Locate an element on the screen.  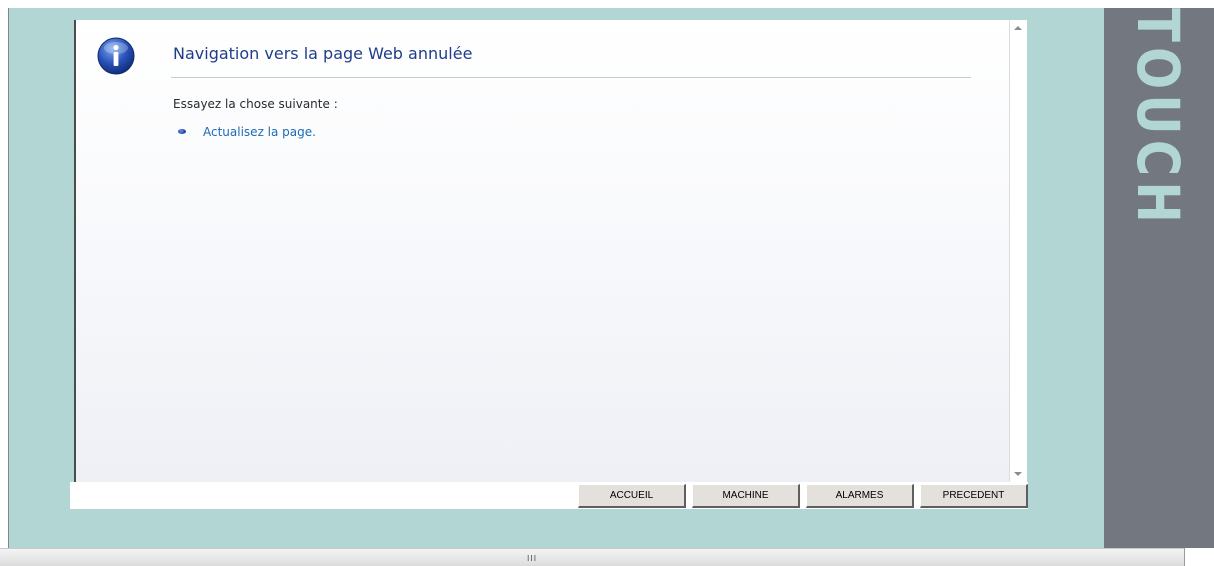
scroll-down-icon is located at coordinates (1018, 474).